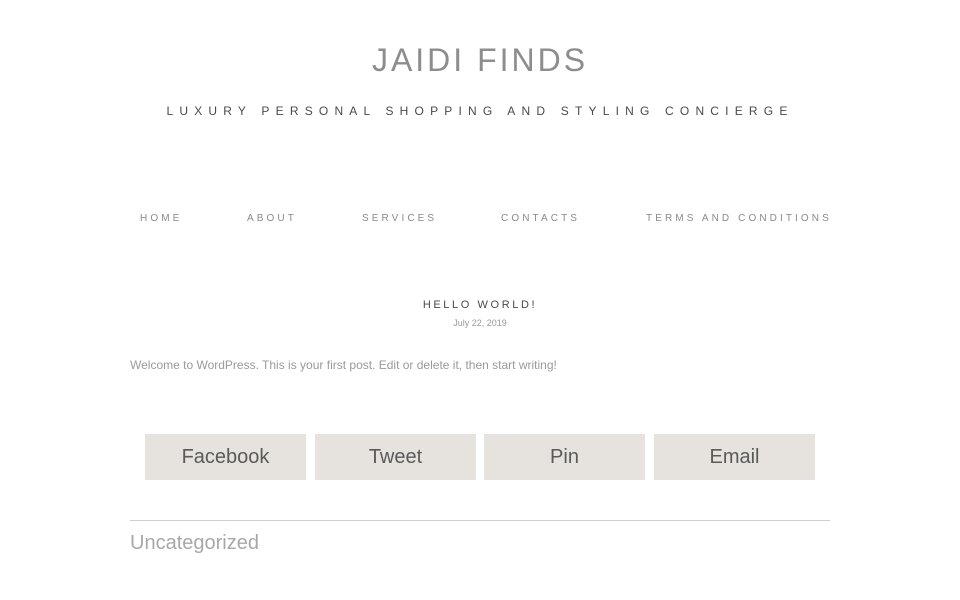 The image size is (960, 600). I want to click on nav-item-terms-and-conditions: TERMS AND CONDITIONS, so click(739, 219).